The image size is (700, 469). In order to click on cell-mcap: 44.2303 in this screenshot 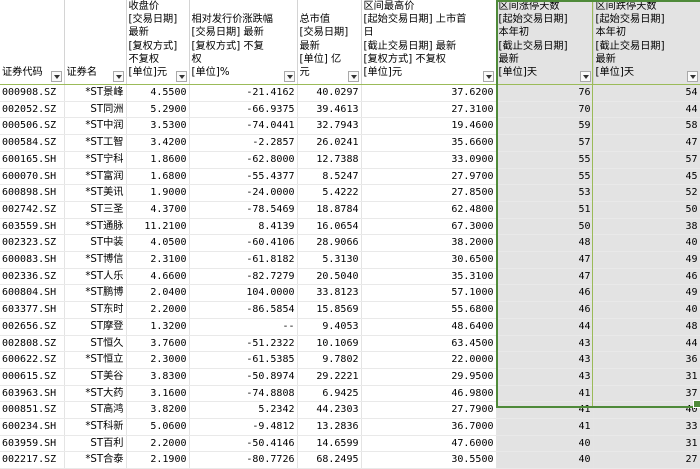, I will do `click(329, 410)`.